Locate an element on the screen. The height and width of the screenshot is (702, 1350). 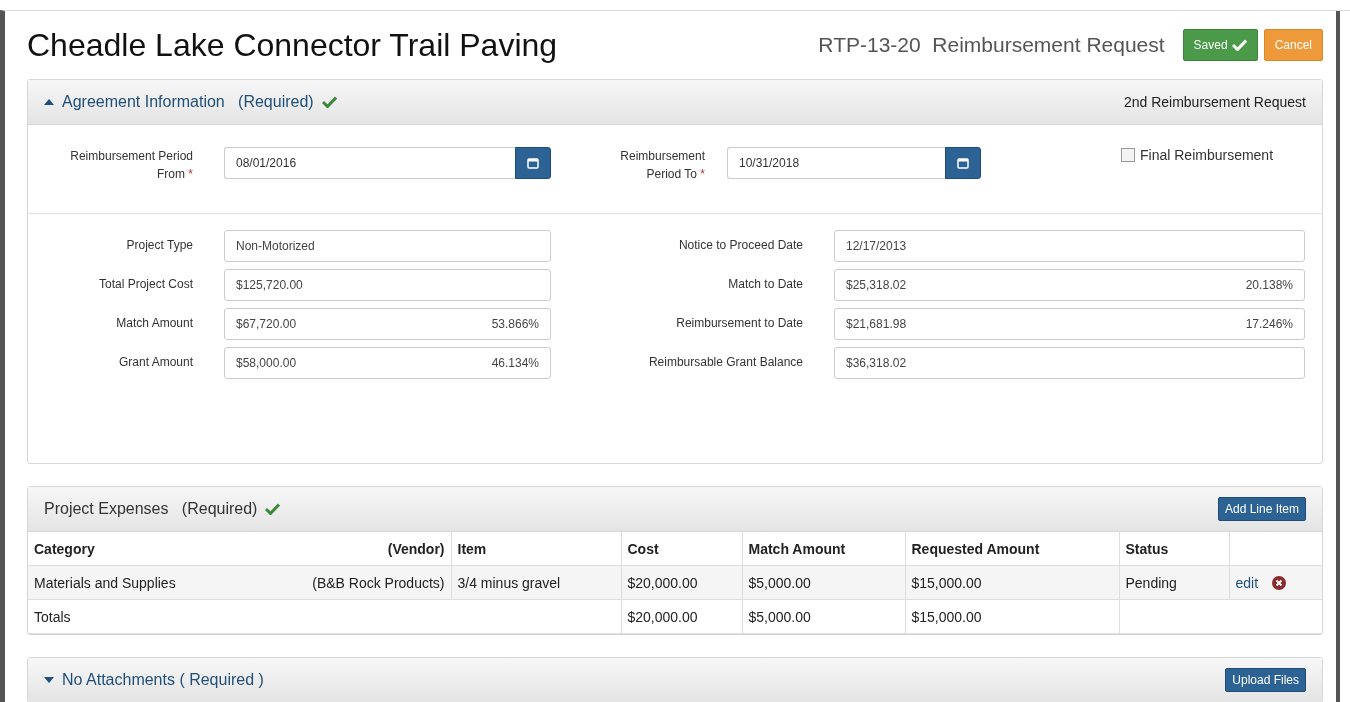
column-header: Requested Amount is located at coordinates (1012, 549).